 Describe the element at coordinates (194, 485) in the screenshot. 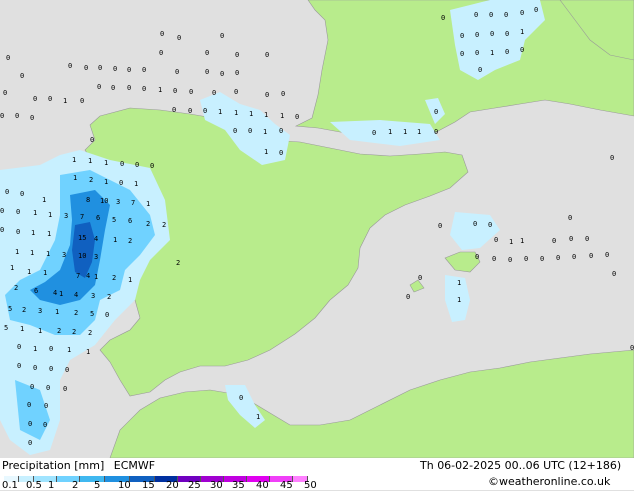

I see `color-scale-tick-label: 25` at that location.